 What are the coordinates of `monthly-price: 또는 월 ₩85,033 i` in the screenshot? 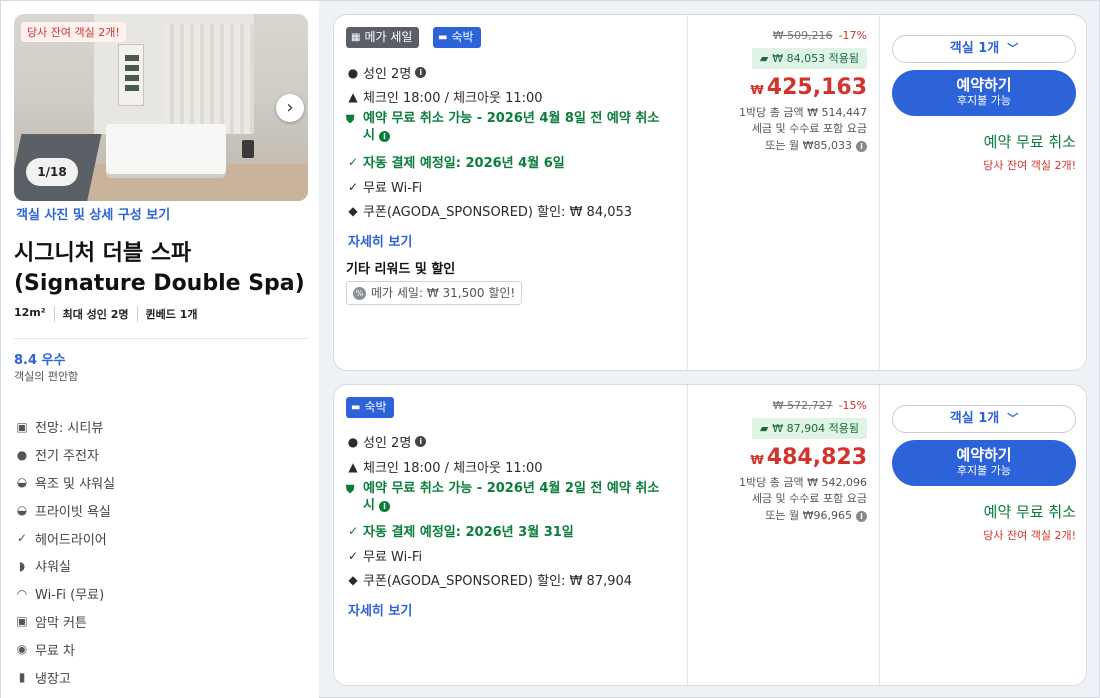 It's located at (816, 146).